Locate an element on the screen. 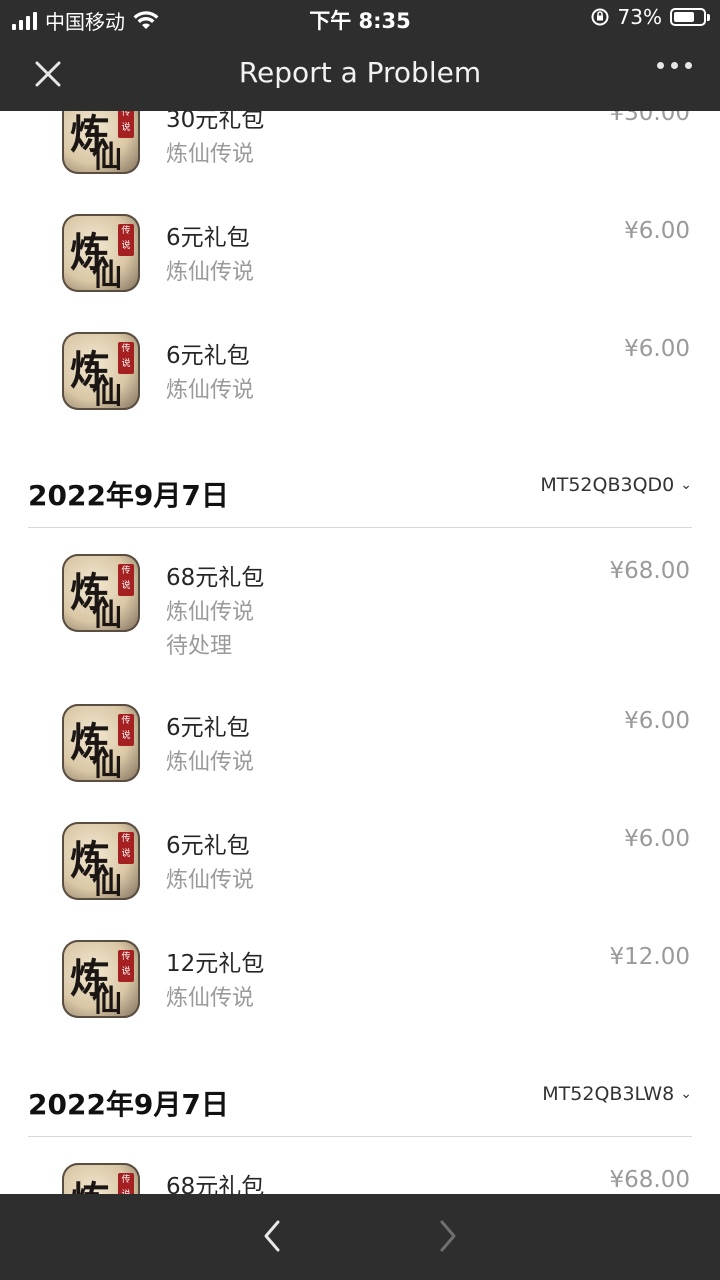  page-title: Report a Problem is located at coordinates (360, 72).